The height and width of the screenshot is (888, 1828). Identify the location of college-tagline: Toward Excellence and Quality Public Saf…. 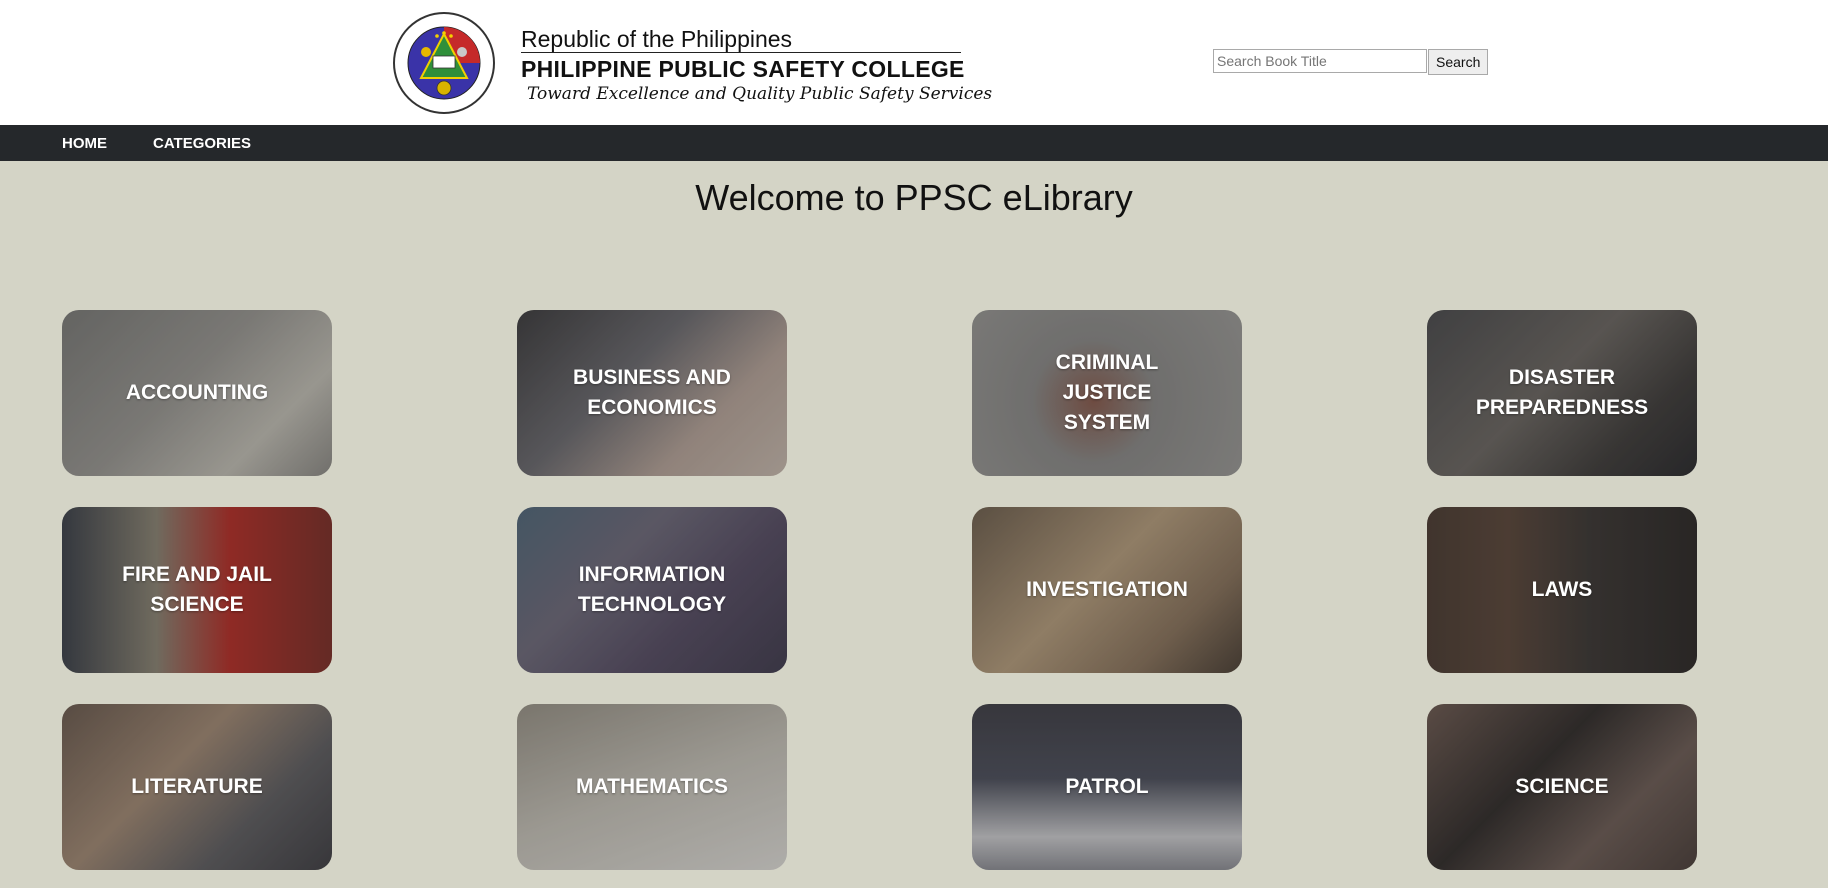
(760, 94).